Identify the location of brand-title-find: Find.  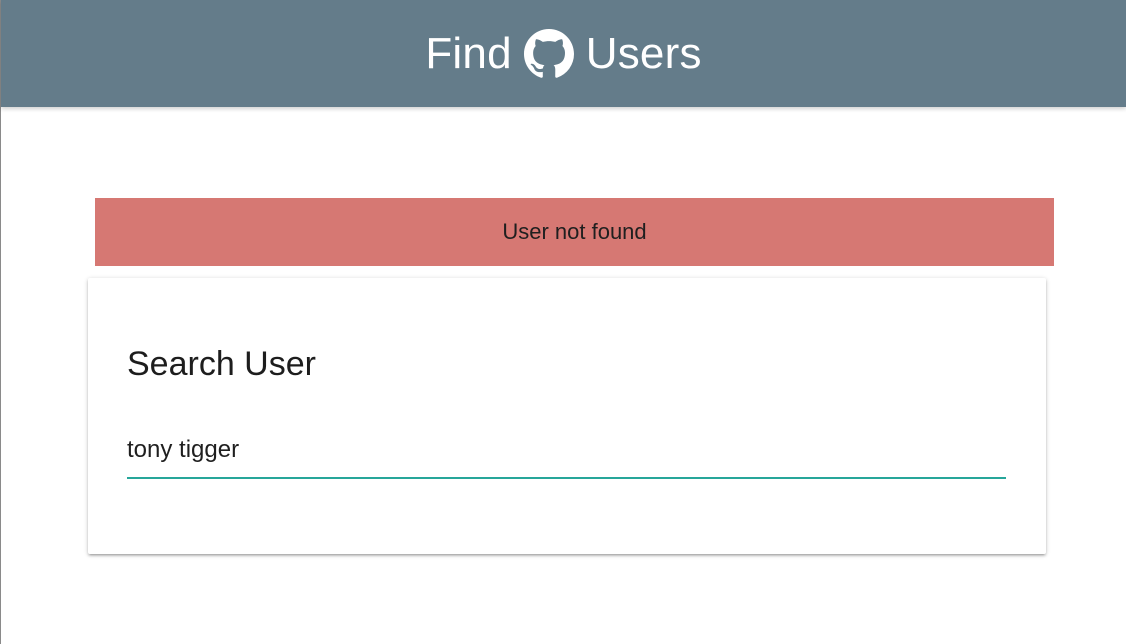
(468, 53).